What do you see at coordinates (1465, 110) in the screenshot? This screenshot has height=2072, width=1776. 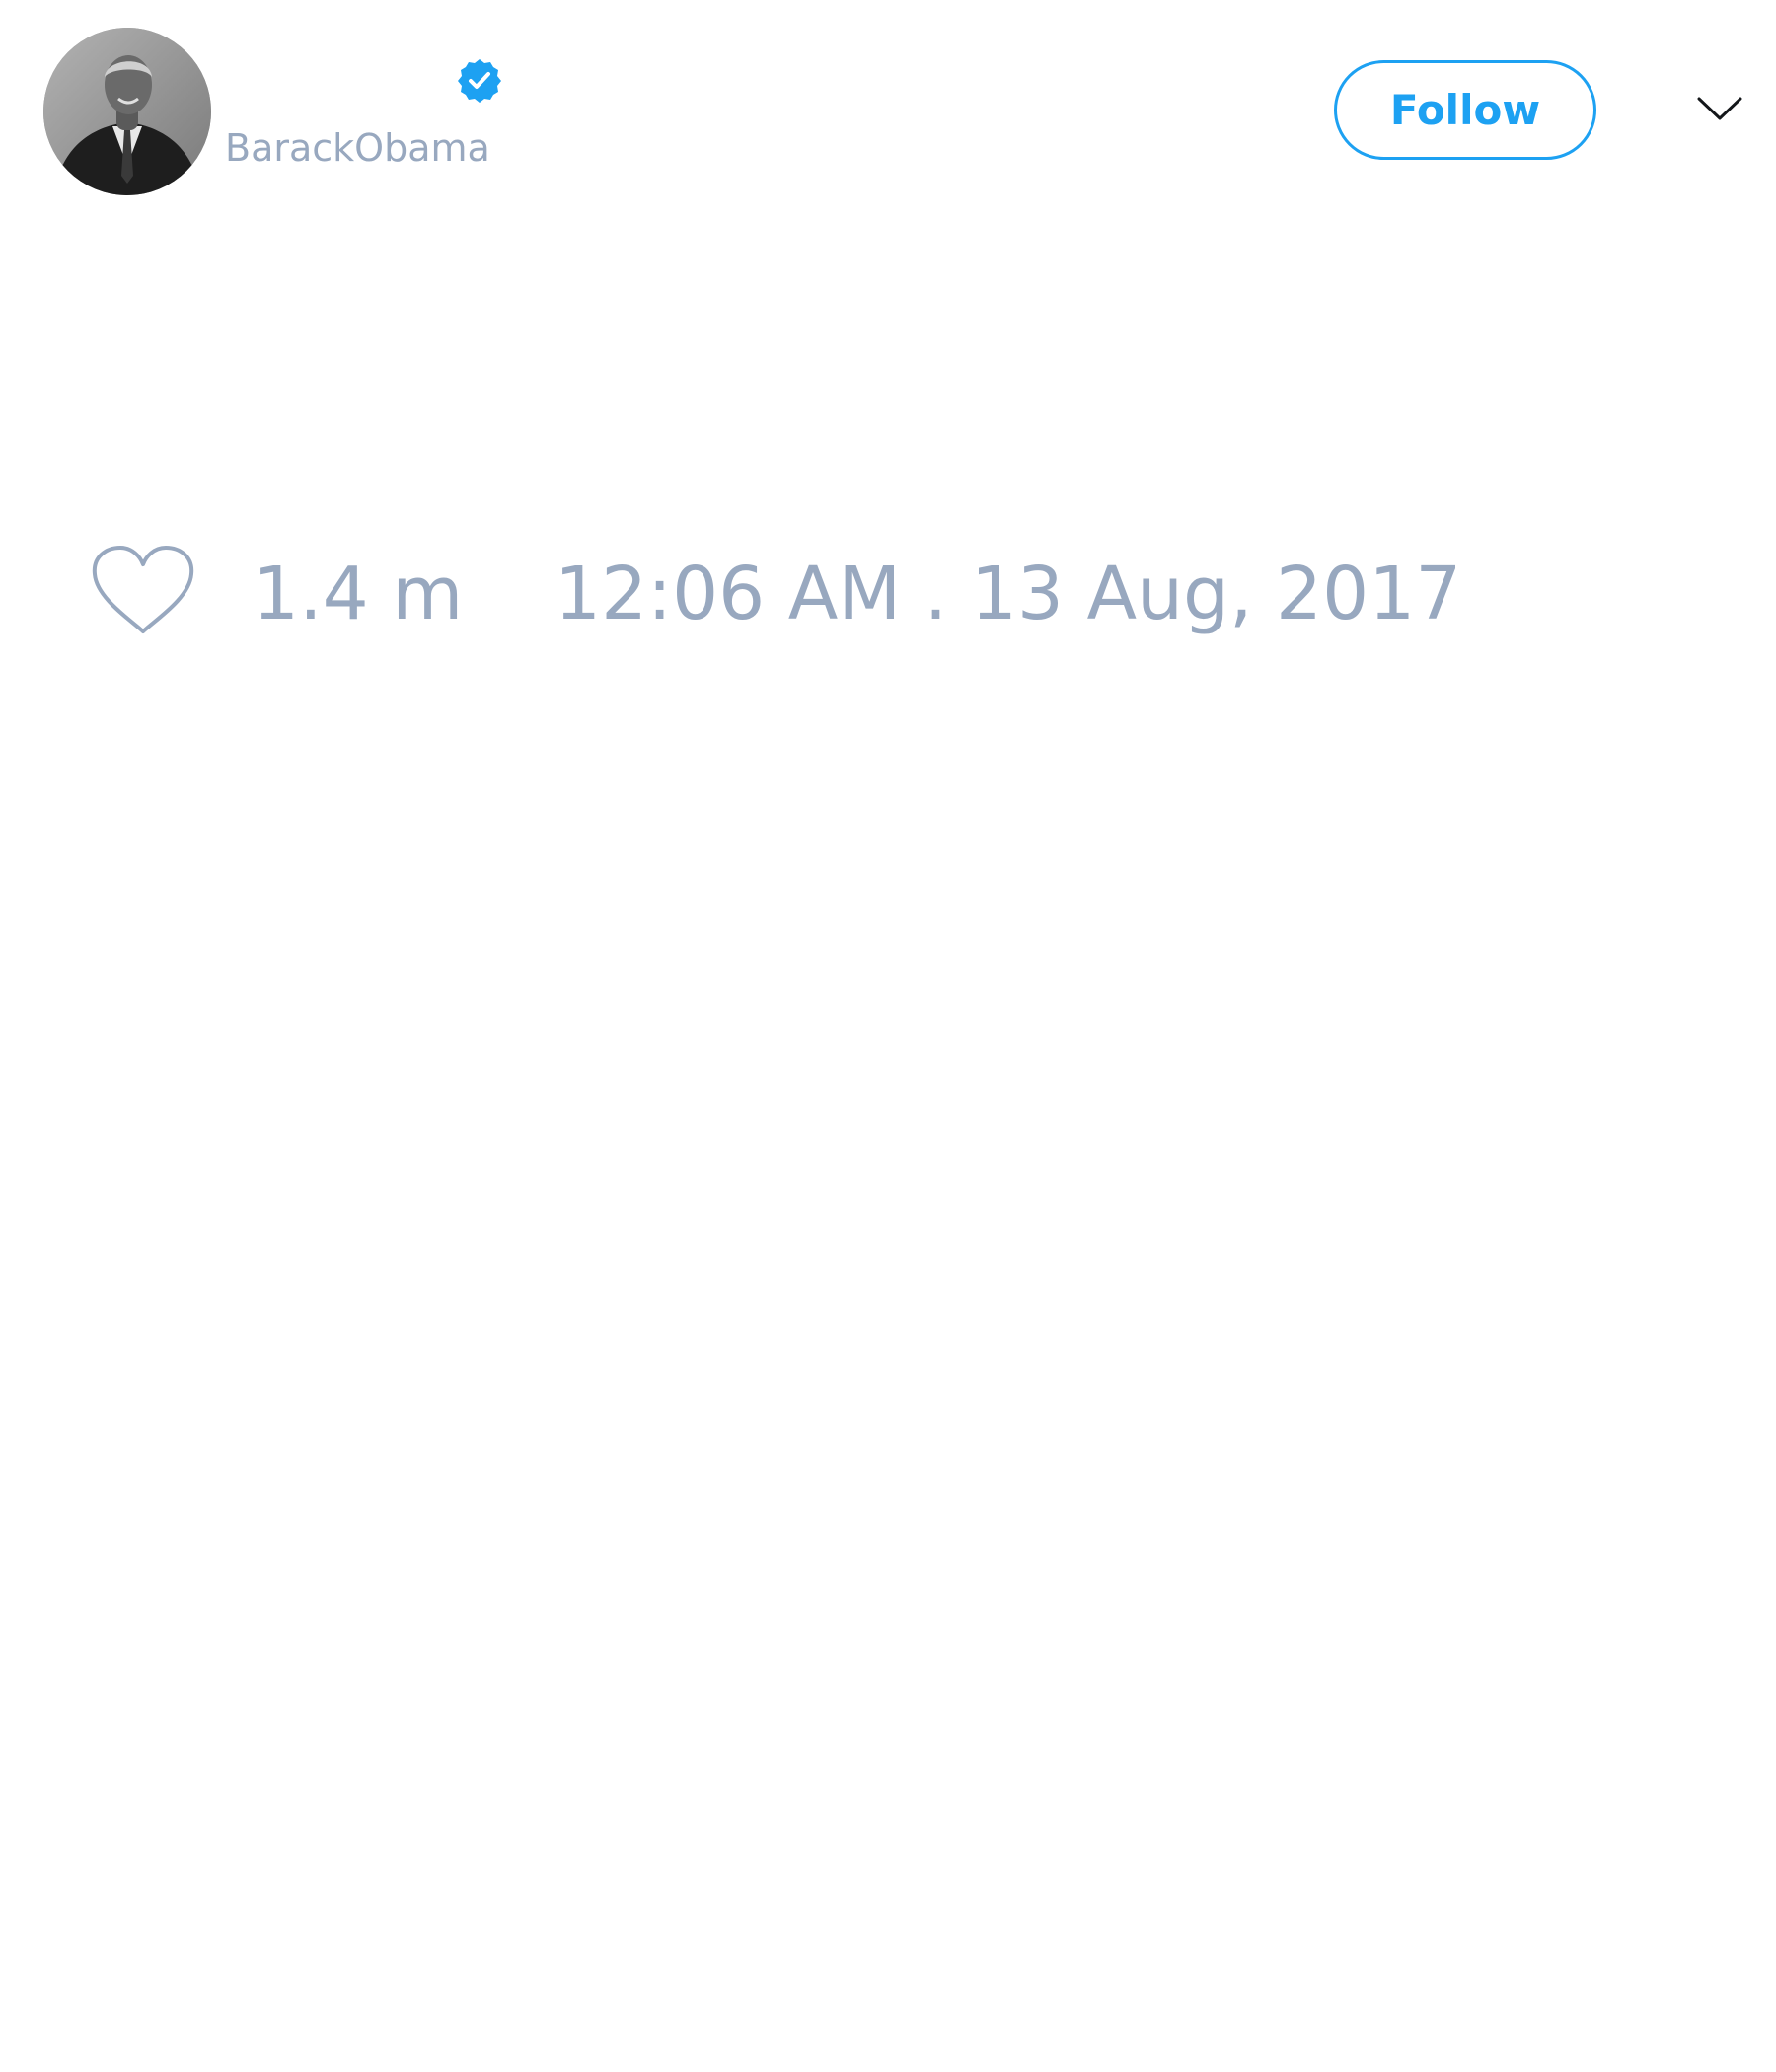 I see `follow-button: Follow` at bounding box center [1465, 110].